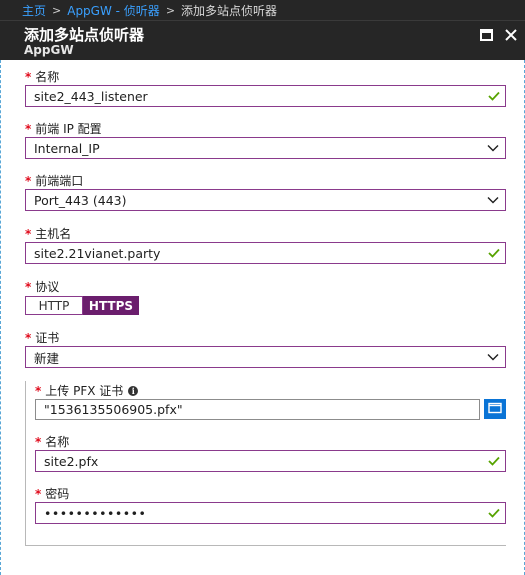 The width and height of the screenshot is (525, 575). What do you see at coordinates (57, 494) in the screenshot?
I see `password-label-text: 密码` at bounding box center [57, 494].